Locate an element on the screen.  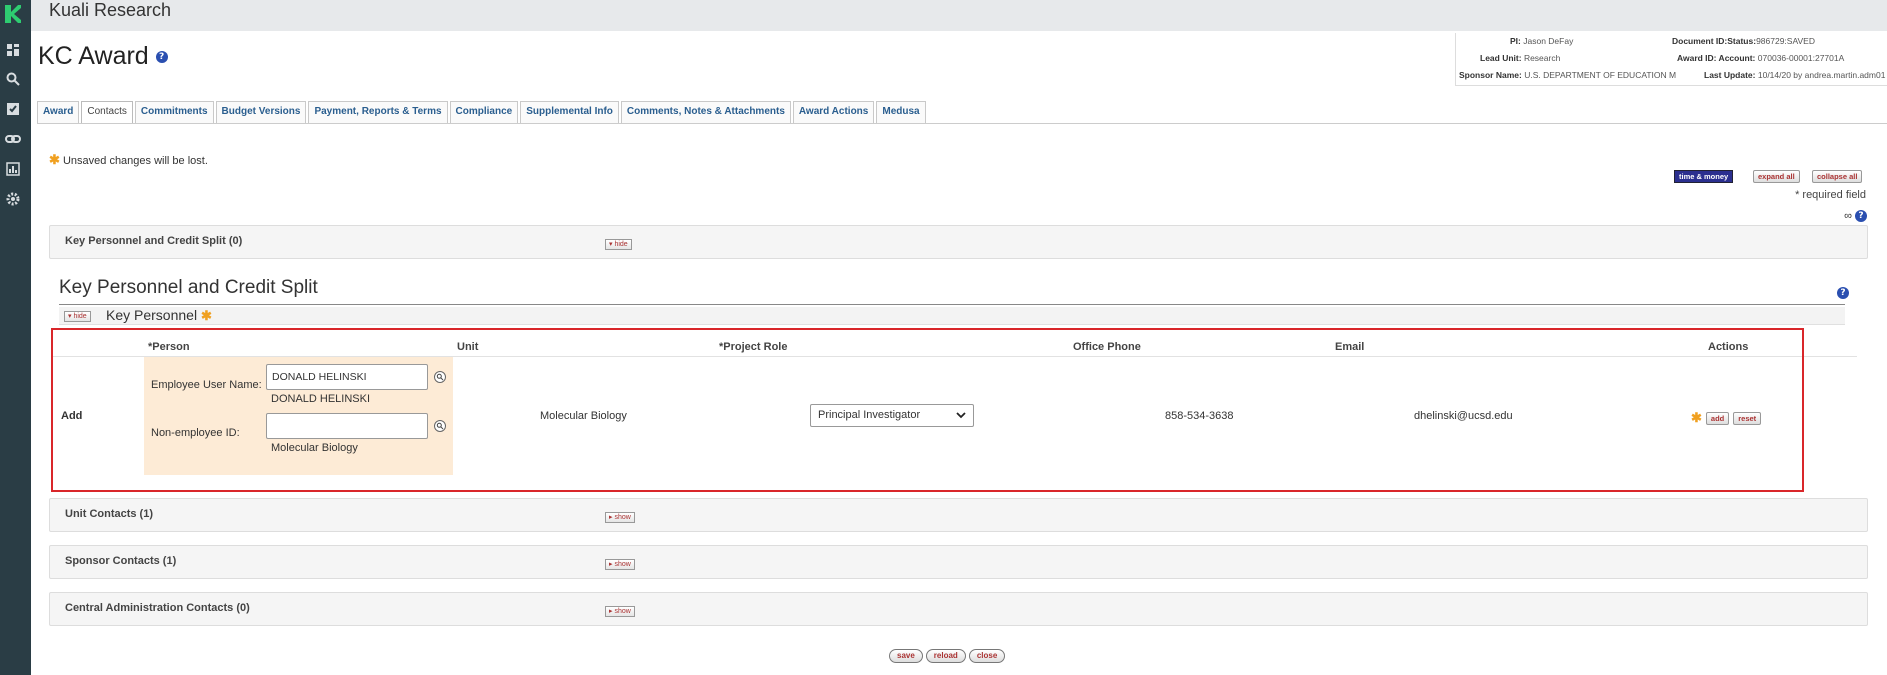
reload-button: reload is located at coordinates (945, 656).